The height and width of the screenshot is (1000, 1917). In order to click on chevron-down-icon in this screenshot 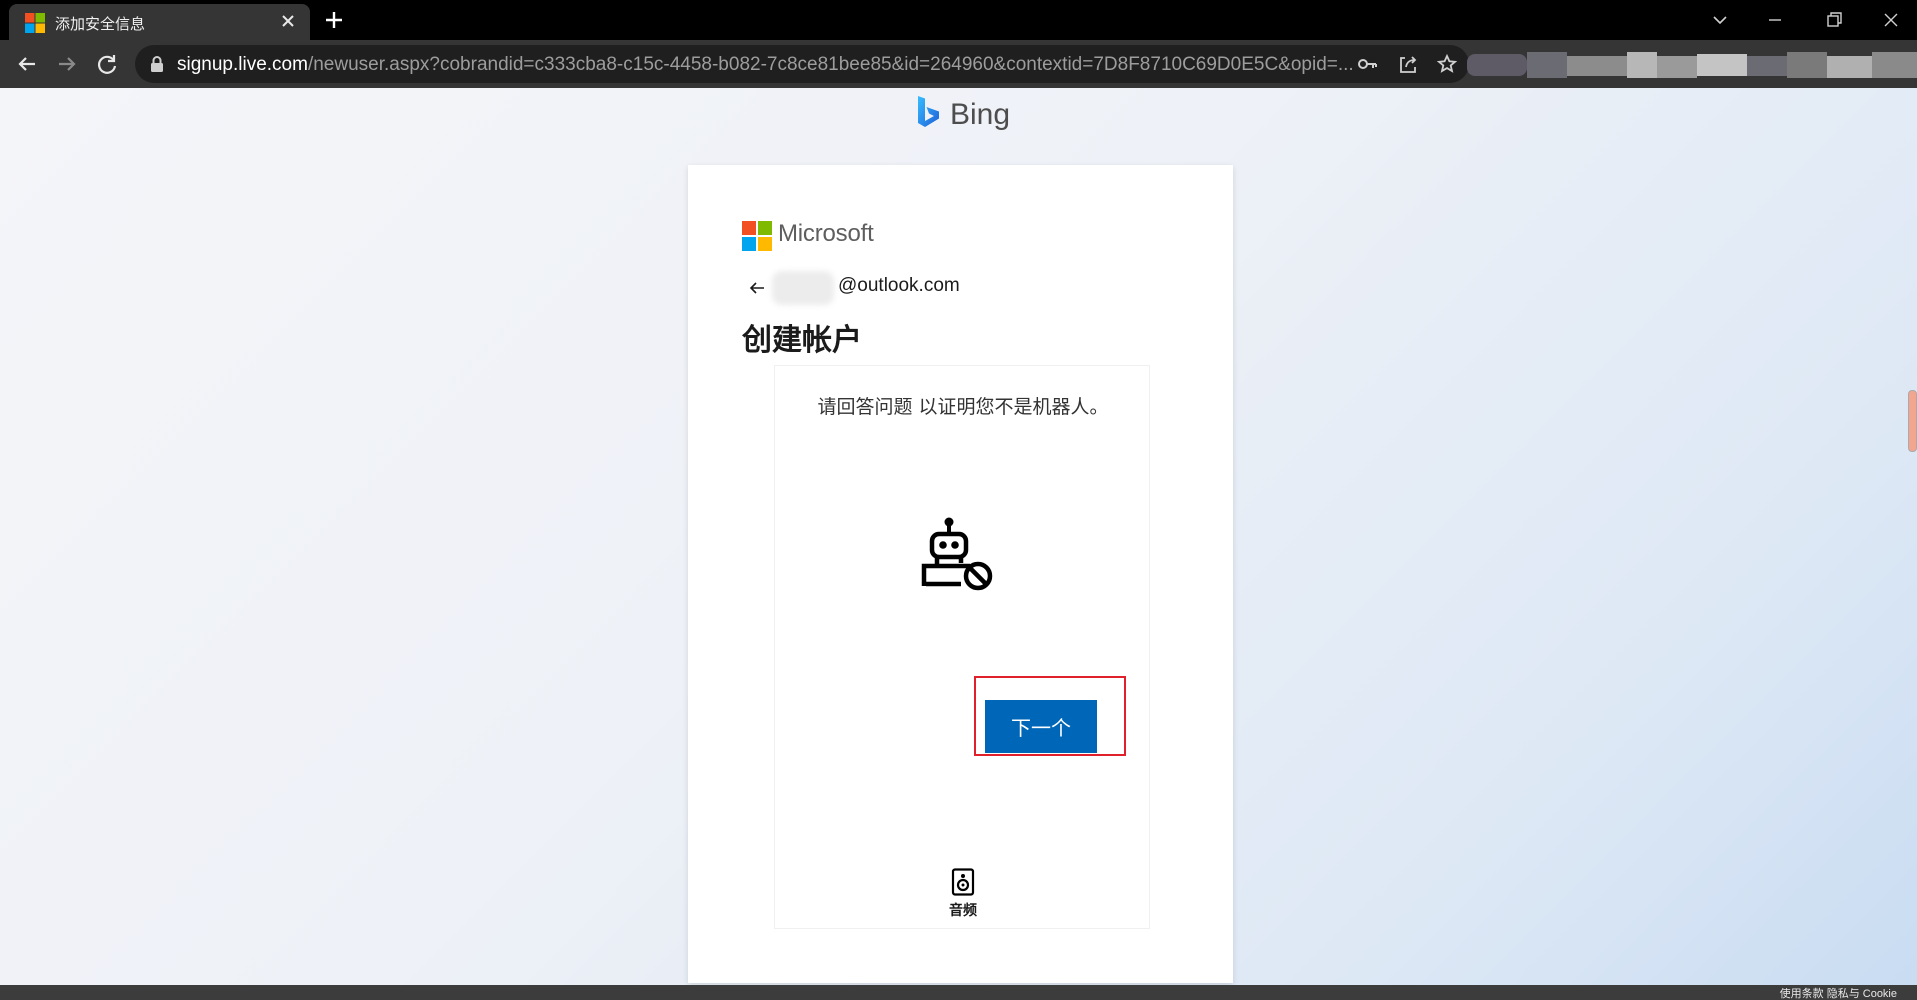, I will do `click(1720, 20)`.